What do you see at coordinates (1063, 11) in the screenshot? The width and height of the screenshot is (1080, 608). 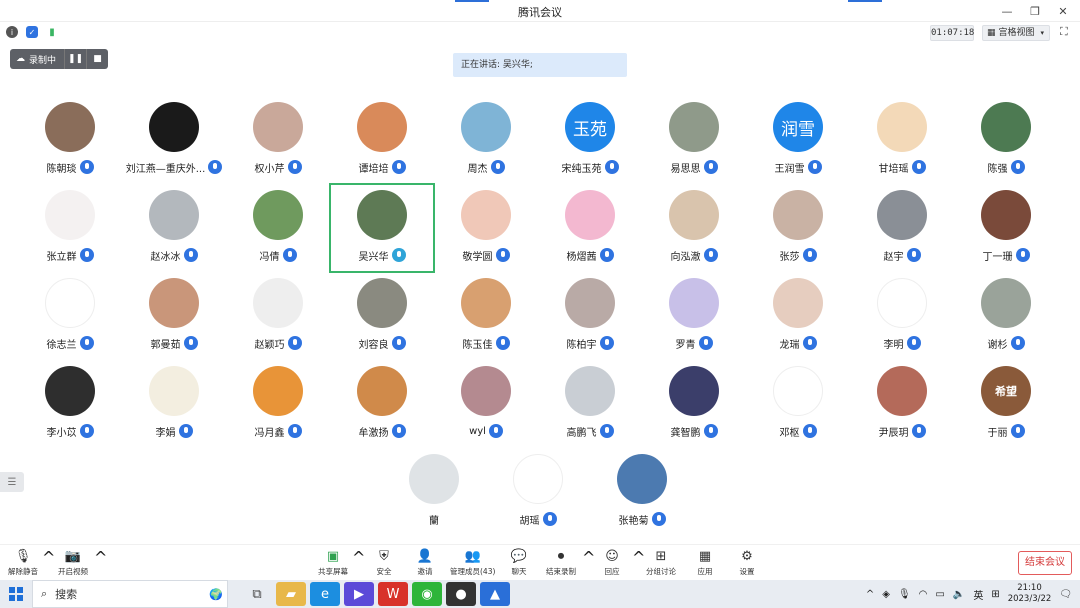 I see `close-icon: ✕` at bounding box center [1063, 11].